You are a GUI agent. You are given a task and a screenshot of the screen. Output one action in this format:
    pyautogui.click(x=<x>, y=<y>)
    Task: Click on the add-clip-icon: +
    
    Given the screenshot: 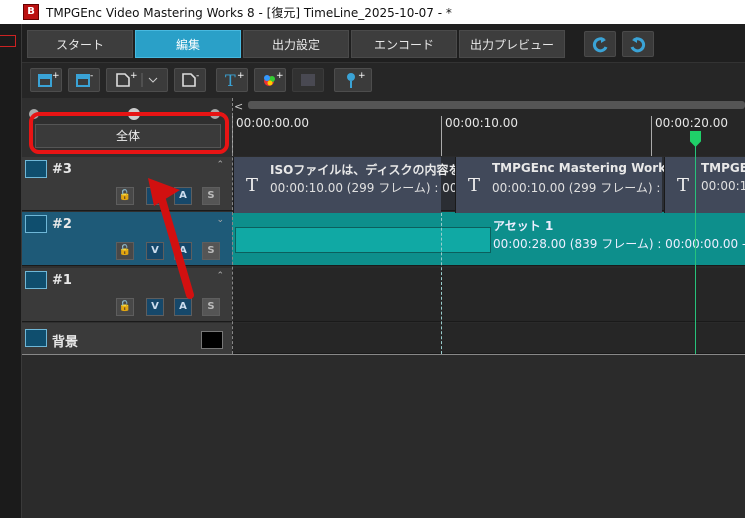 What is the action you would take?
    pyautogui.click(x=137, y=79)
    